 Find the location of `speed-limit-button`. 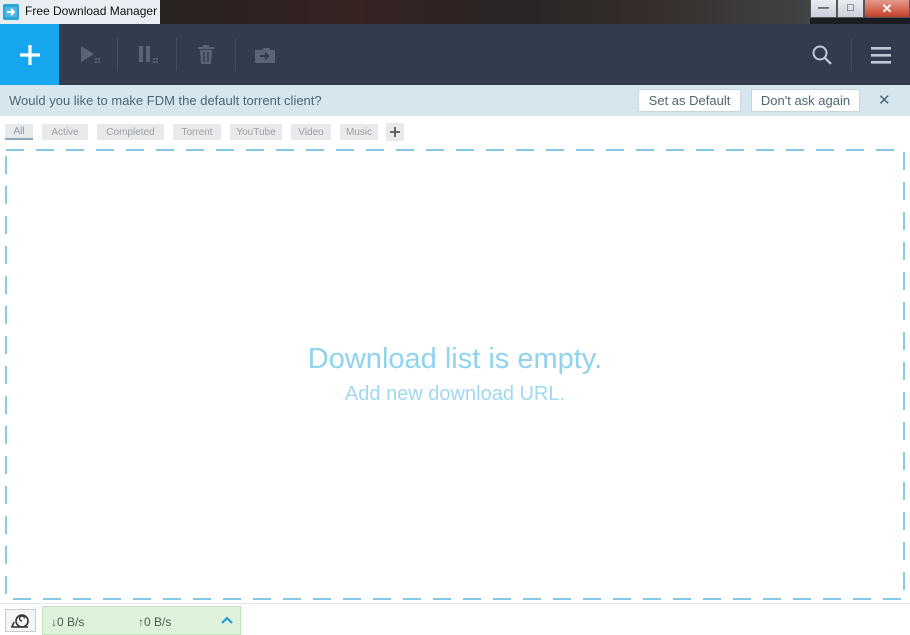

speed-limit-button is located at coordinates (20, 620).